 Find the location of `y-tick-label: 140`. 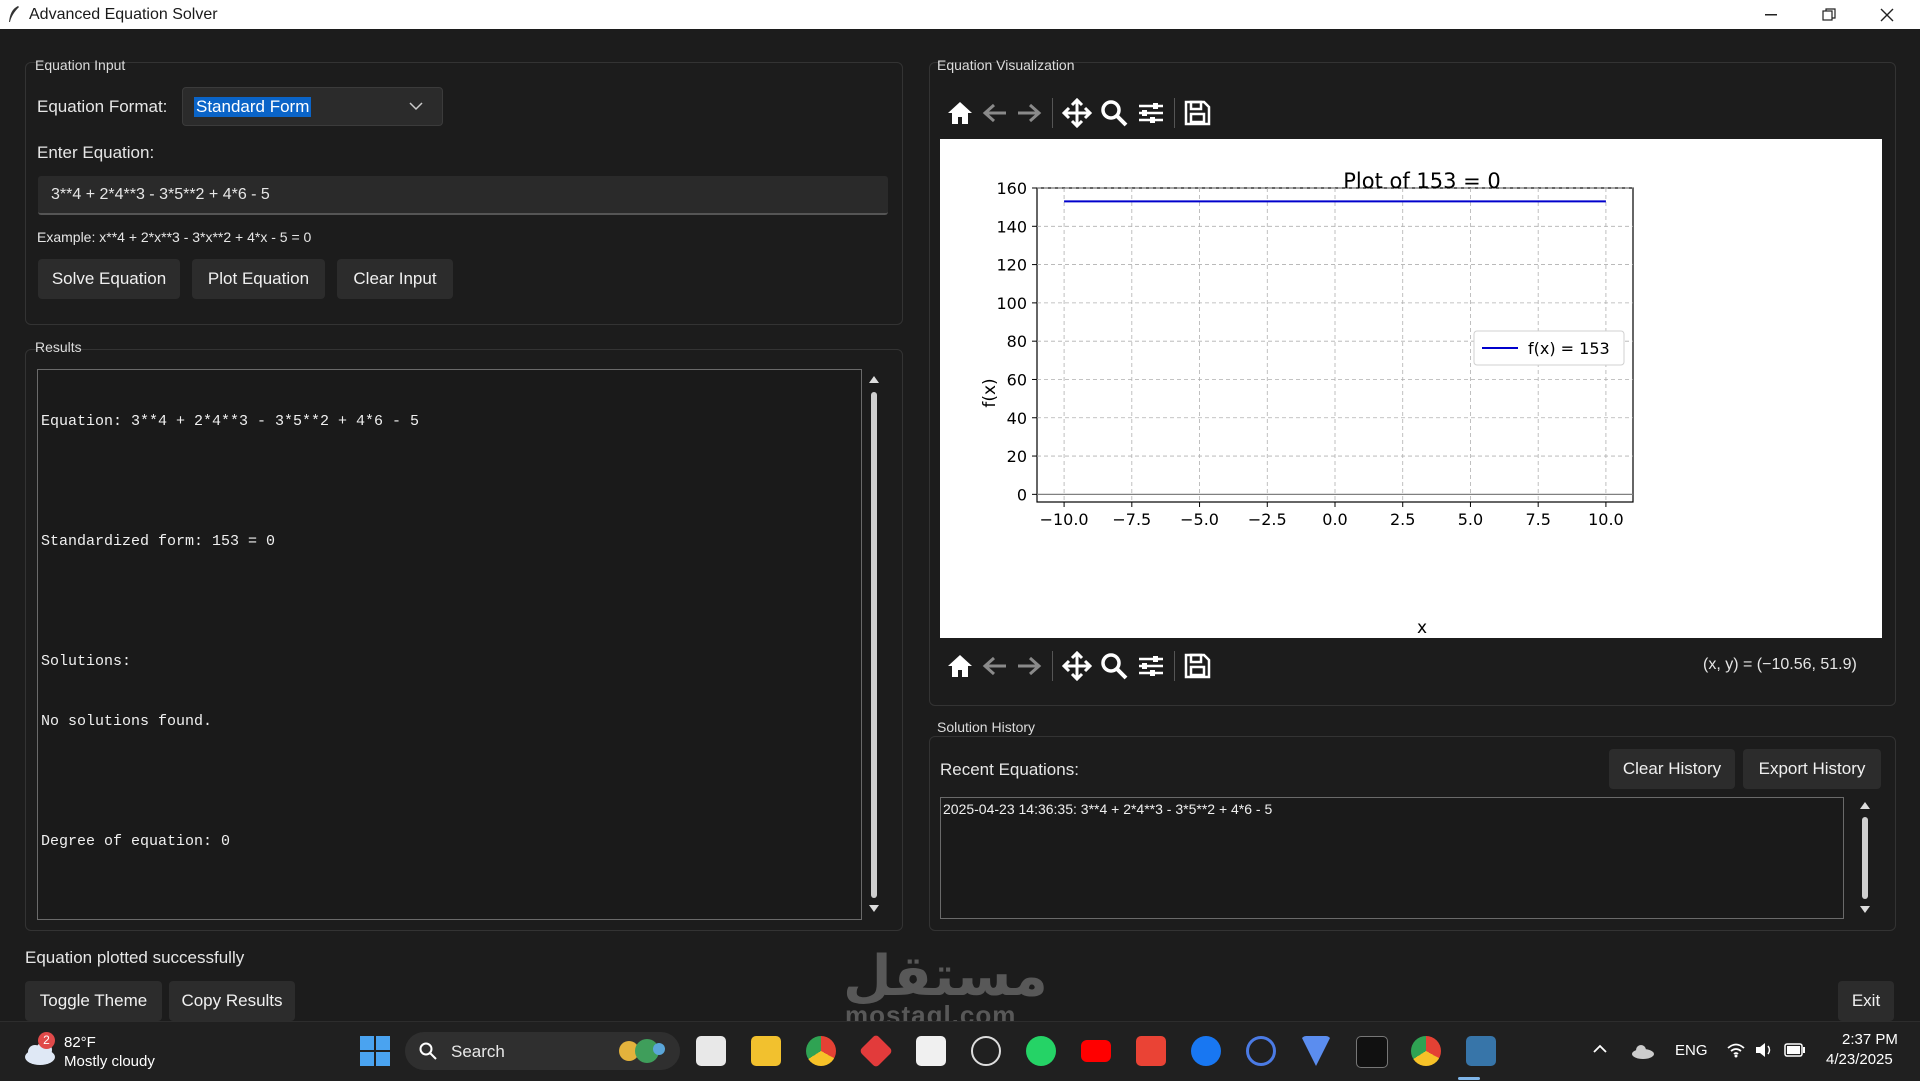

y-tick-label: 140 is located at coordinates (1011, 226).